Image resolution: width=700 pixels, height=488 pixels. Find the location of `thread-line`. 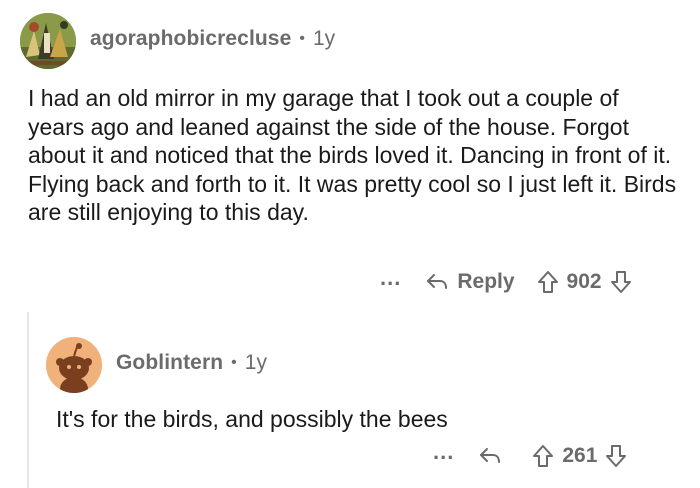

thread-line is located at coordinates (28, 400).